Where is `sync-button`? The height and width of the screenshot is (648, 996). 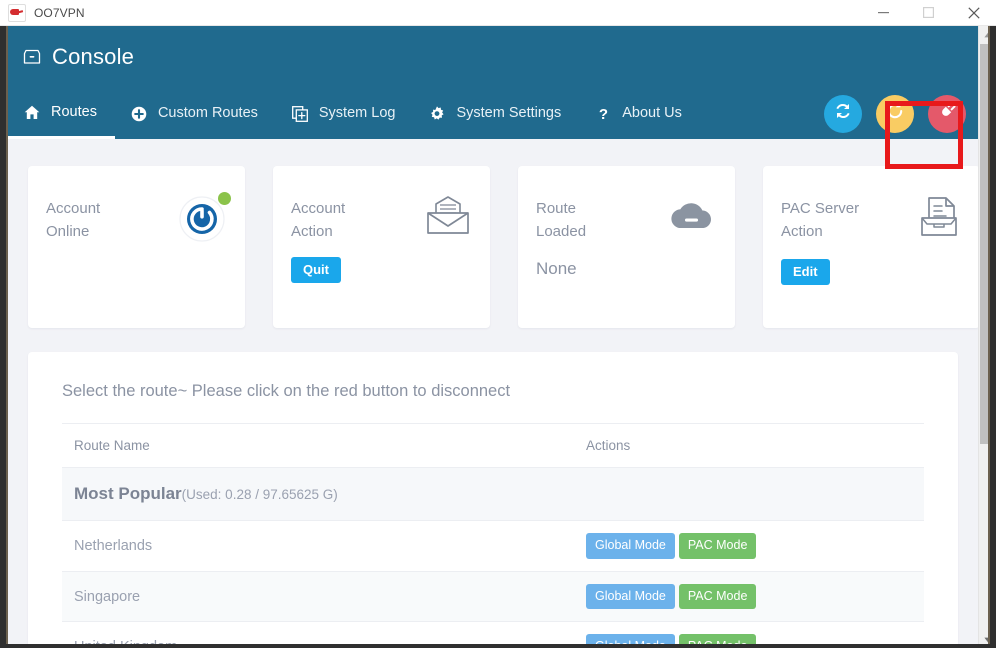 sync-button is located at coordinates (843, 113).